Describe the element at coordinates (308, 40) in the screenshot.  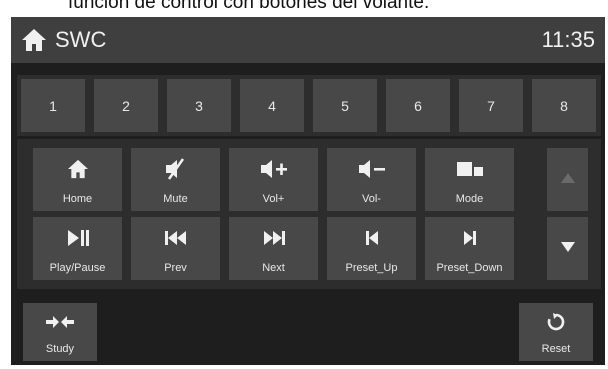
I see `header-bar: SWC 11:35` at that location.